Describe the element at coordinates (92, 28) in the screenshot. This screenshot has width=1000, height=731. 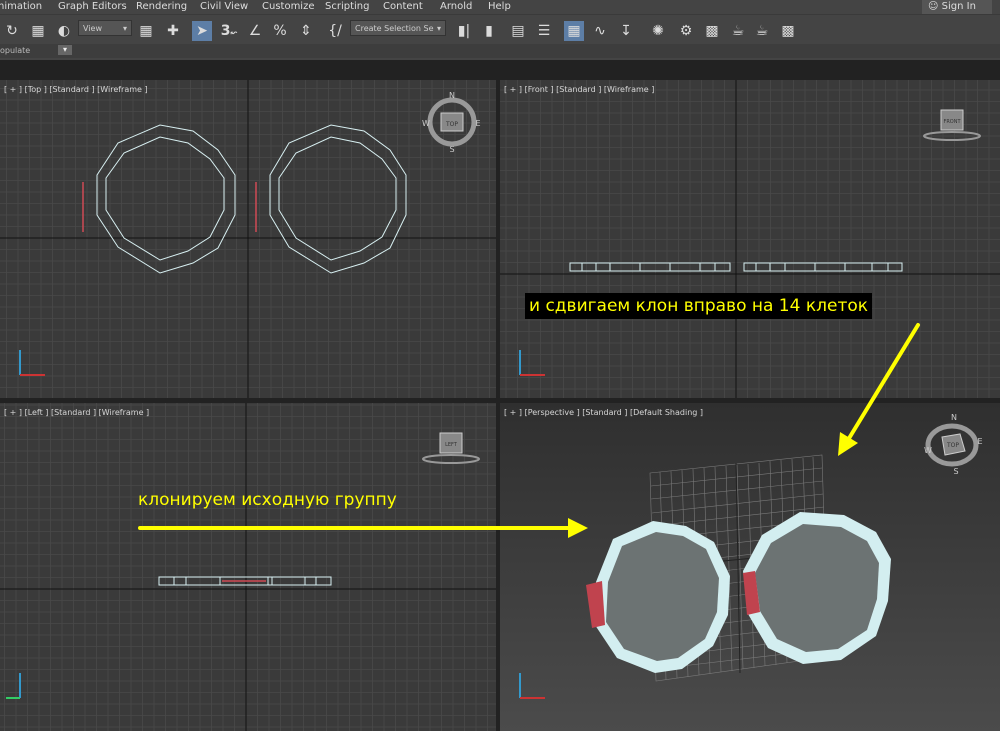
I see `reference-coordinate-value: View` at that location.